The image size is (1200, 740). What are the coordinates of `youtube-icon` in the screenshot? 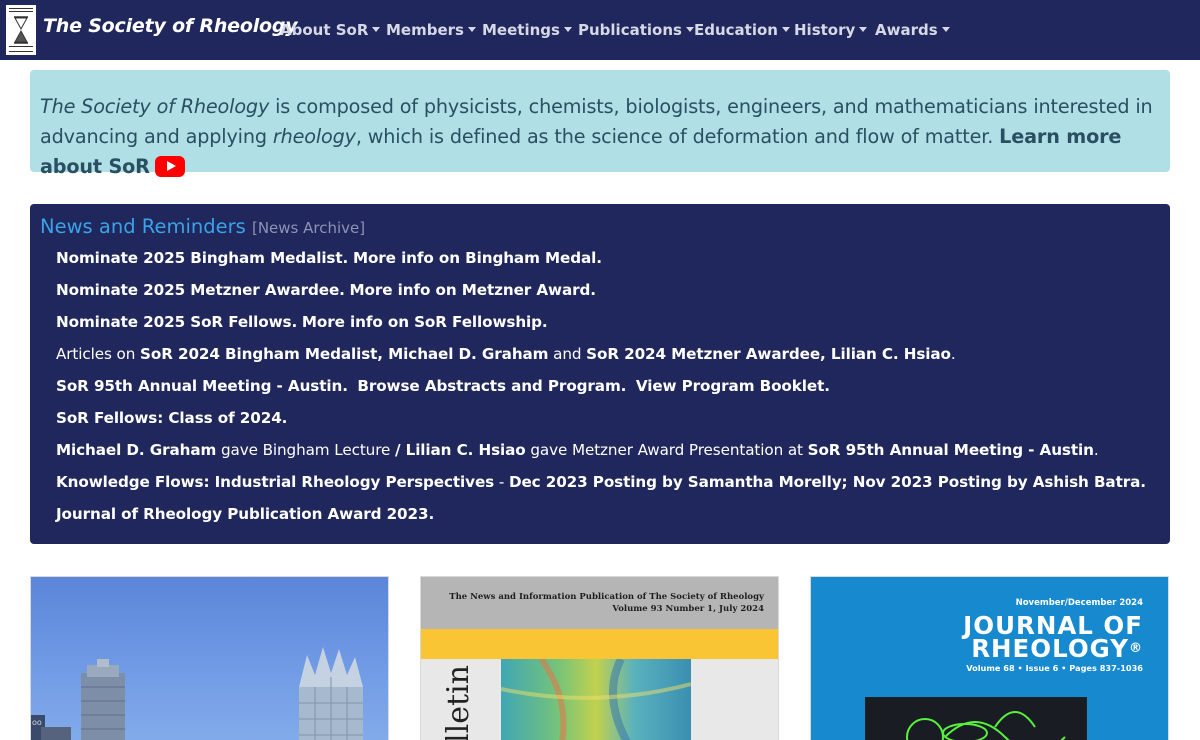 It's located at (169, 166).